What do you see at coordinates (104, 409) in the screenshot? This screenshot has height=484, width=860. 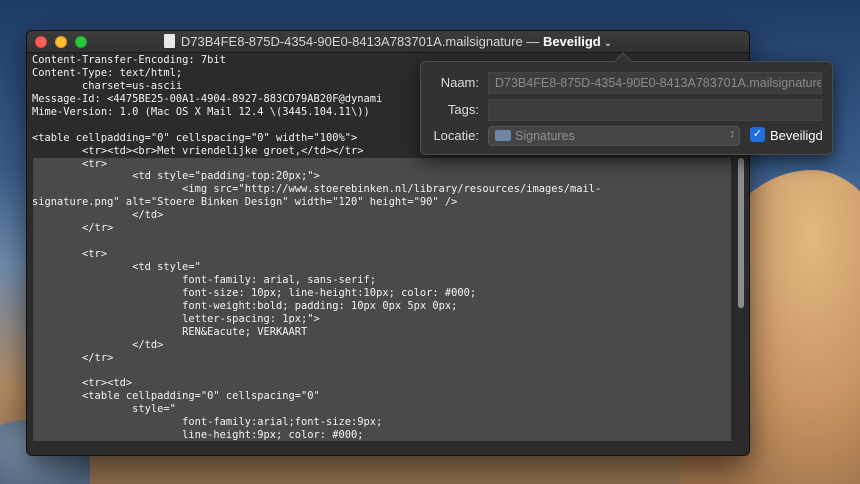 I see `code-line: style="` at bounding box center [104, 409].